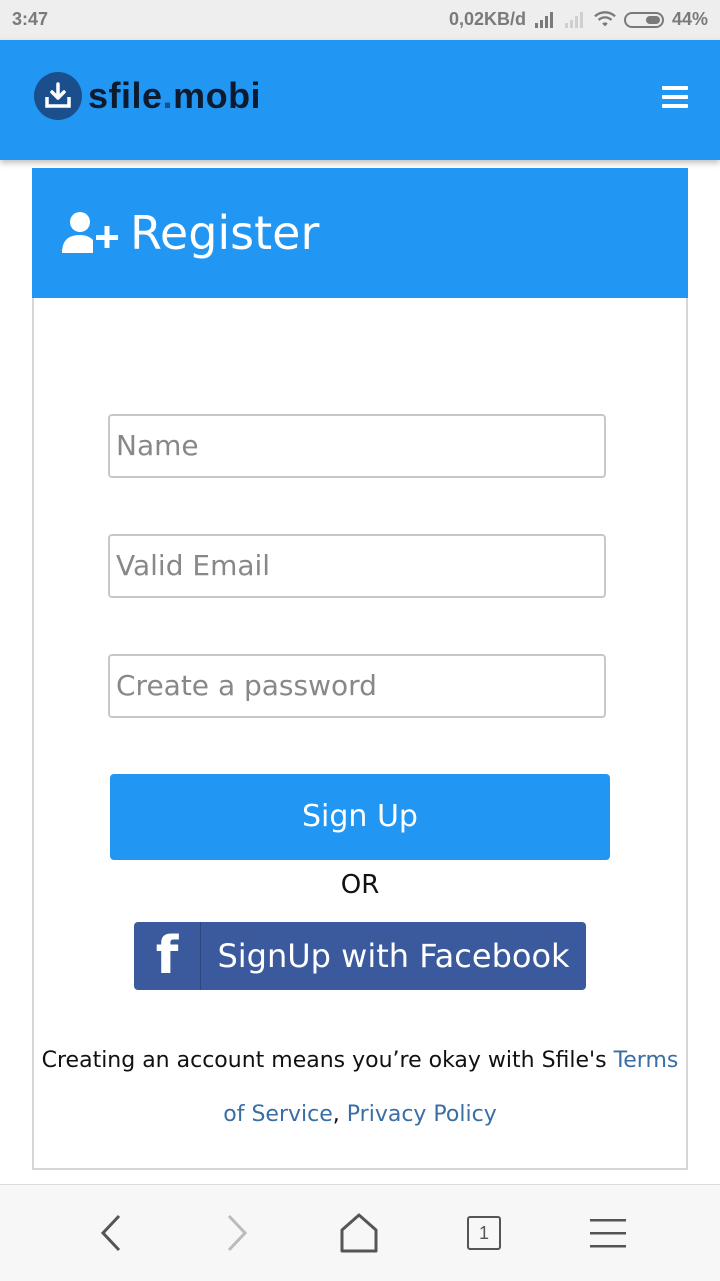 This screenshot has width=720, height=1281. I want to click on network-speed: 0,02KB/d, so click(487, 19).